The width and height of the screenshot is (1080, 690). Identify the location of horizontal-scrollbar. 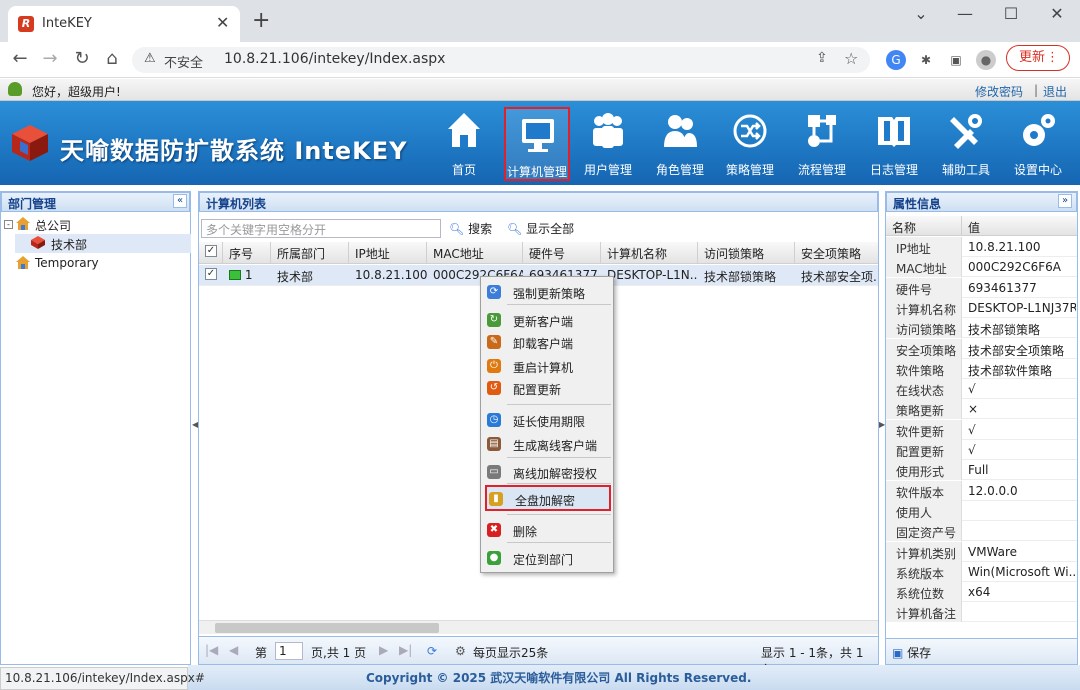
(538, 627).